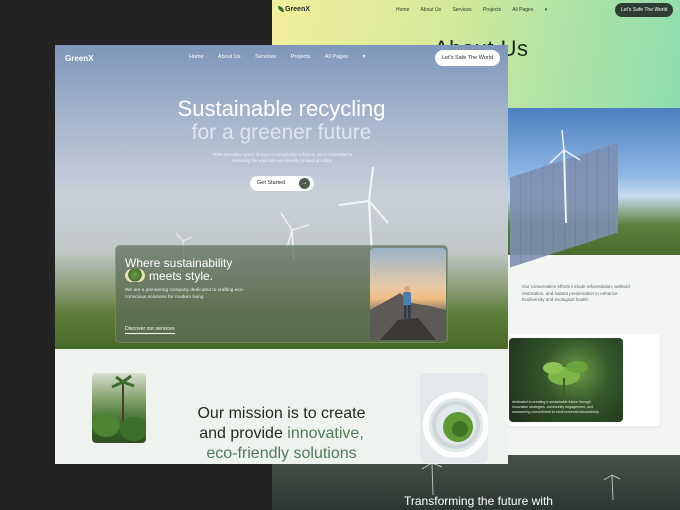 The width and height of the screenshot is (680, 510). I want to click on hiker-photo, so click(408, 294).